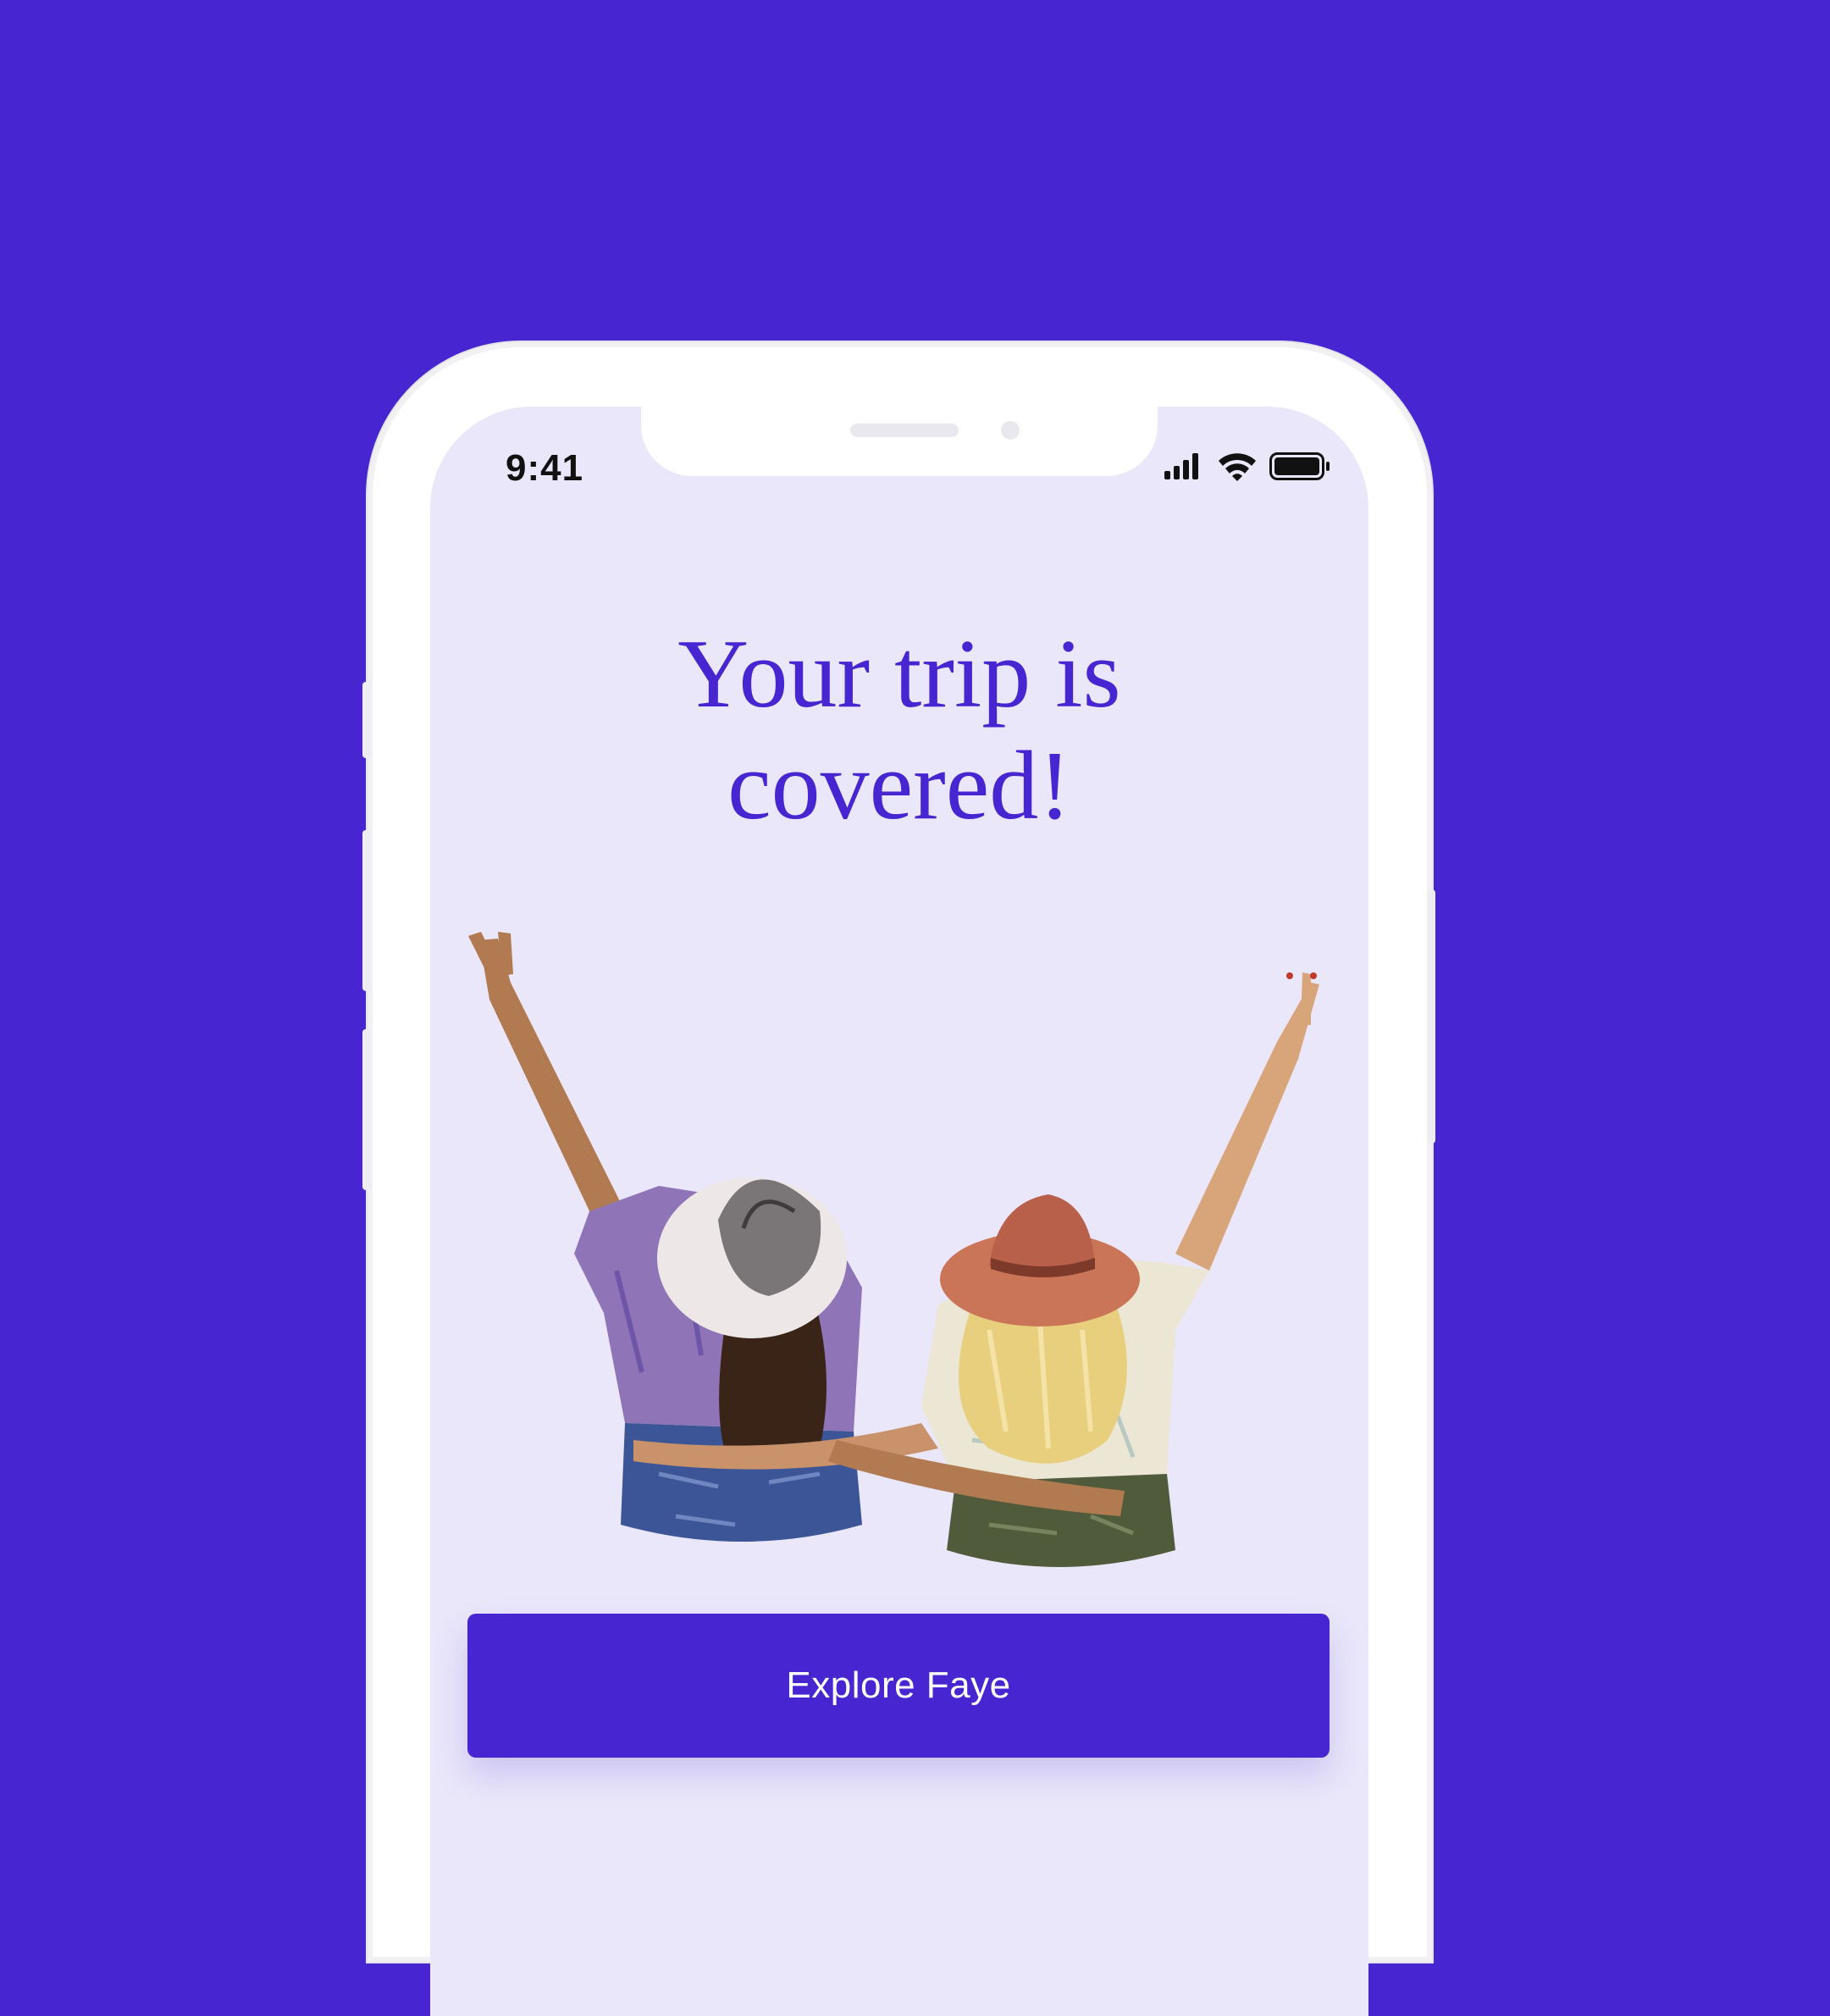 The width and height of the screenshot is (1830, 2016). What do you see at coordinates (904, 430) in the screenshot?
I see `speaker-grille` at bounding box center [904, 430].